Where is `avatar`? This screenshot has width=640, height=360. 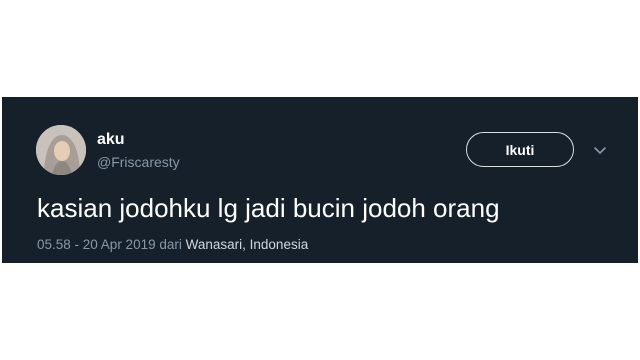
avatar is located at coordinates (61, 150).